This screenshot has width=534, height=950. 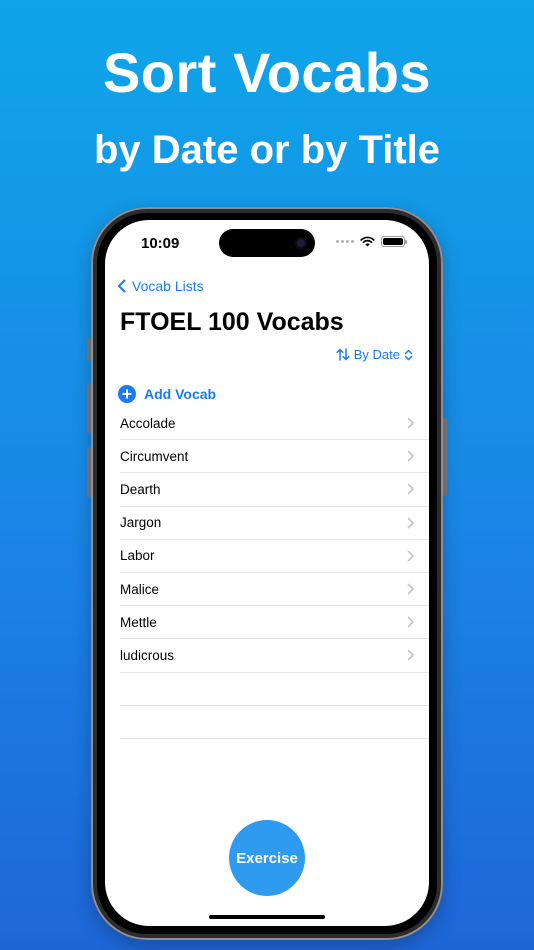 What do you see at coordinates (147, 655) in the screenshot?
I see `vocab-word: ludicrous` at bounding box center [147, 655].